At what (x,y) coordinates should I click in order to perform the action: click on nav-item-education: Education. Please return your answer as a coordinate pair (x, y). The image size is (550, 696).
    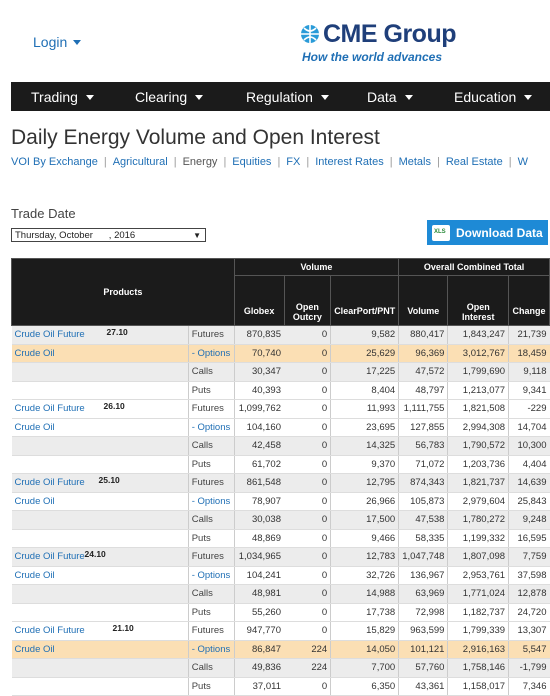
    Looking at the image, I should click on (493, 97).